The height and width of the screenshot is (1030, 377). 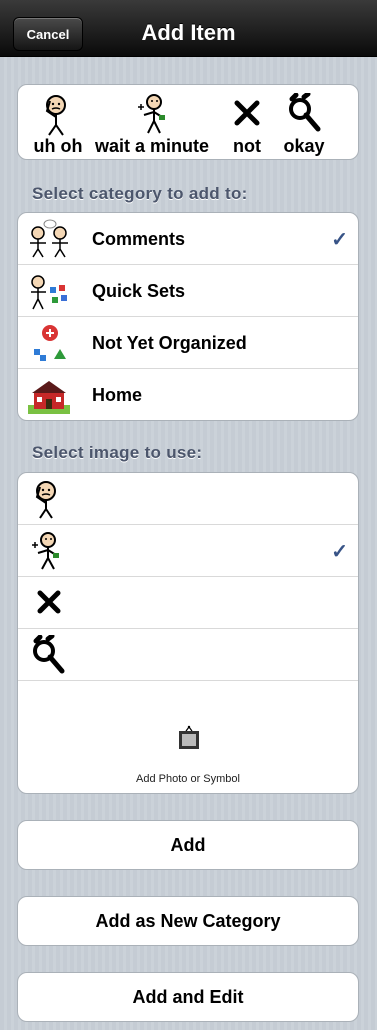 I want to click on add-photo-label: Add Photo or Symbol, so click(x=188, y=779).